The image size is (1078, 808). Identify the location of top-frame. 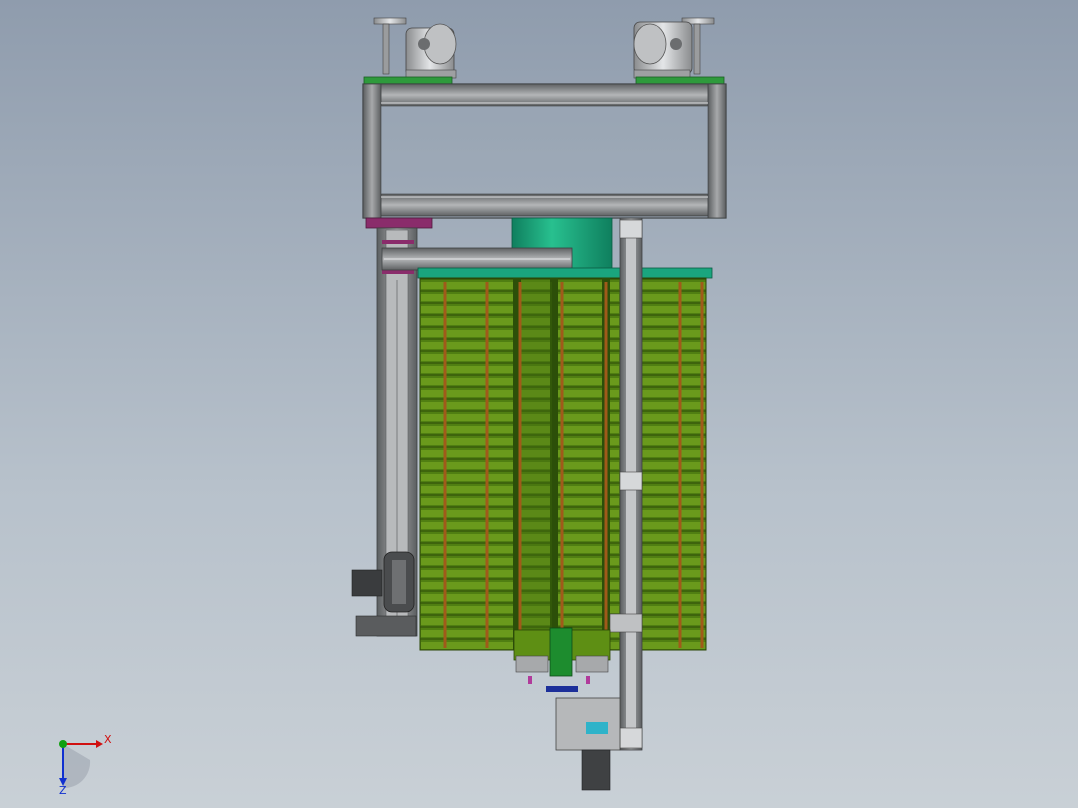
(544, 151).